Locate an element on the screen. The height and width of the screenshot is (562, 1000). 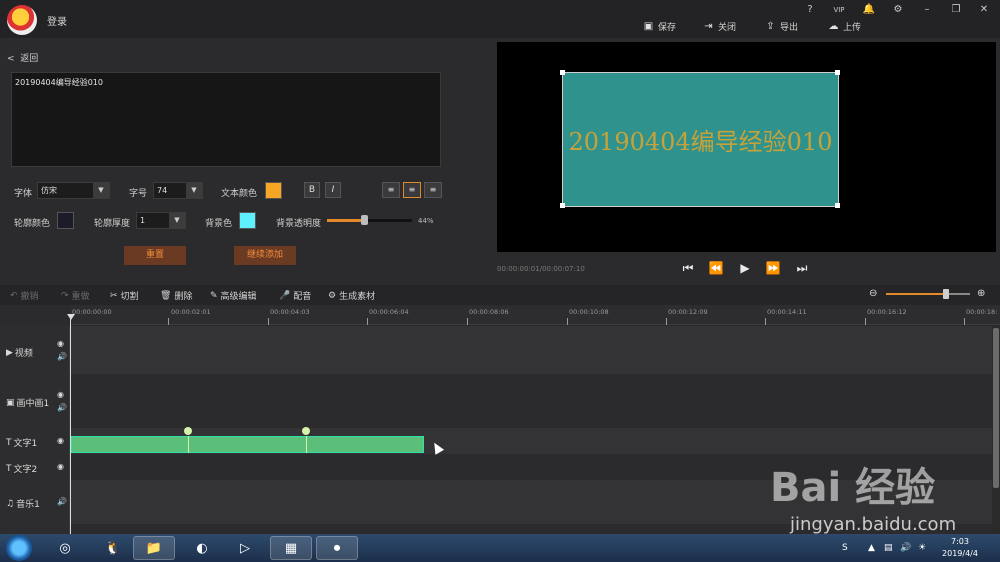
delete-button: 🗑 删除 is located at coordinates (176, 296).